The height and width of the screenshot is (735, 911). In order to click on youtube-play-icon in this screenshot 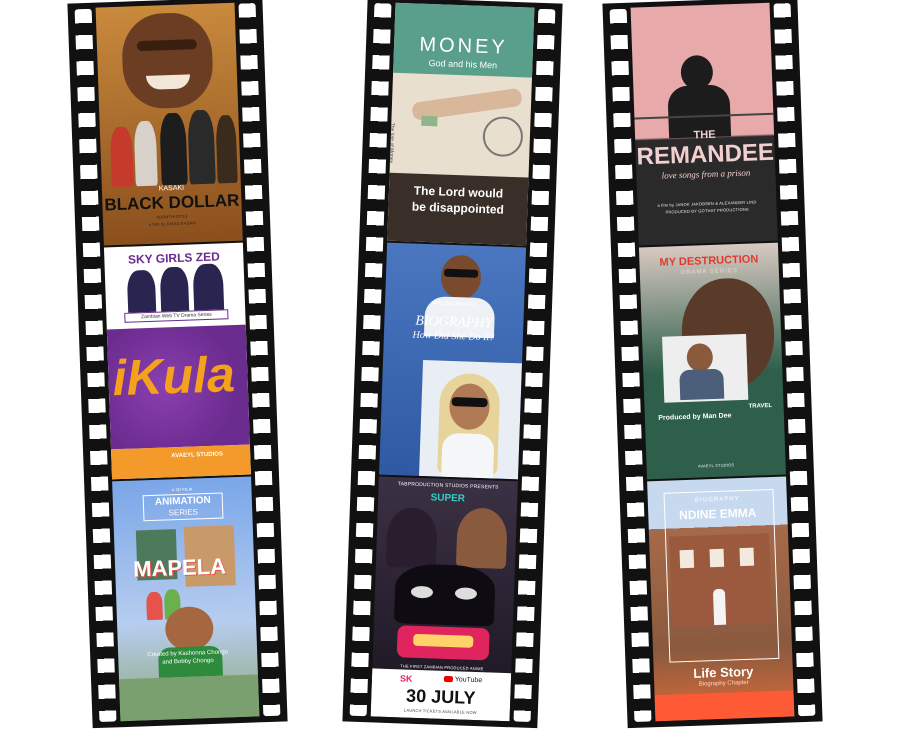, I will do `click(448, 679)`.